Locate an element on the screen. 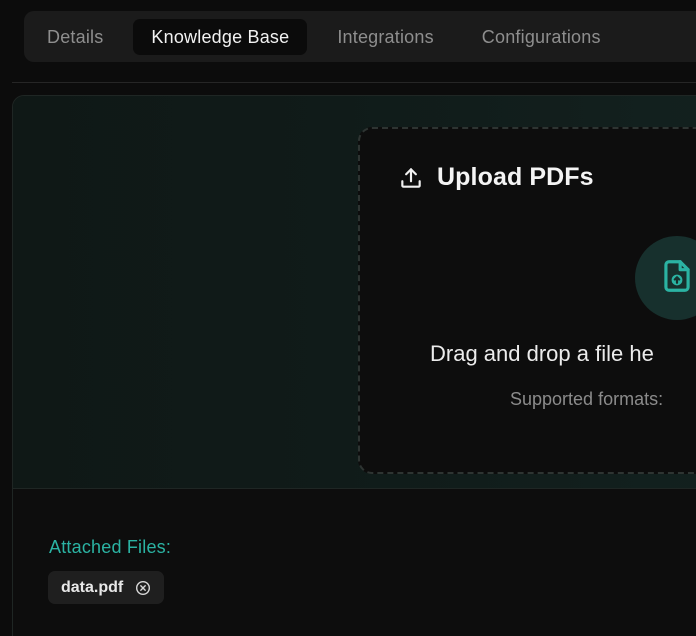  dropzone-header: Upload PDFs is located at coordinates (496, 177).